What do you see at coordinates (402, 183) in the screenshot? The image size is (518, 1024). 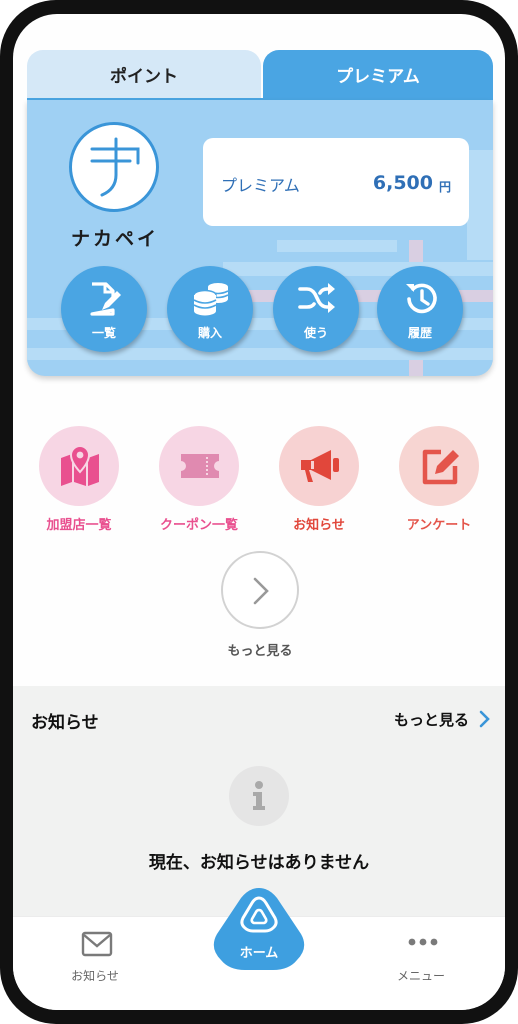 I see `balance-value: 6,500` at bounding box center [402, 183].